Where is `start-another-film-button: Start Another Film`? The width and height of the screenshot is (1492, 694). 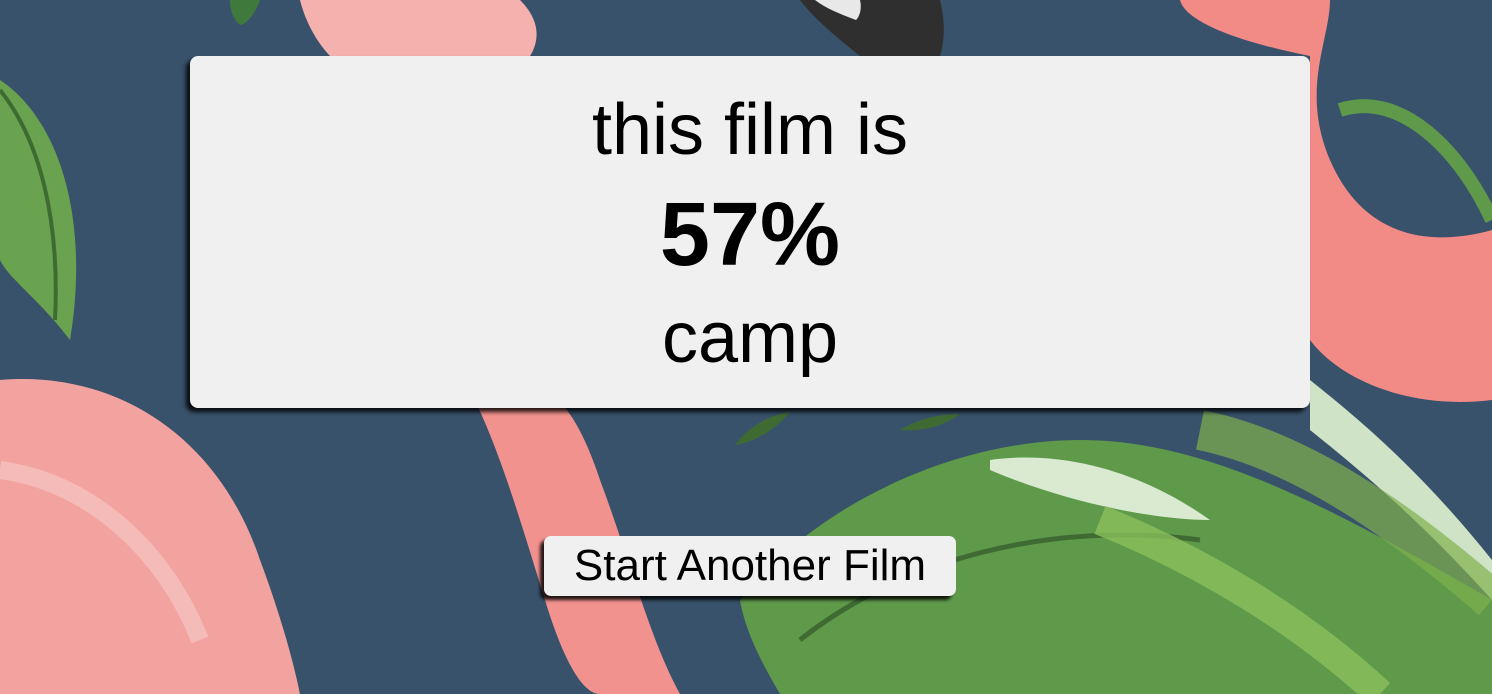 start-another-film-button: Start Another Film is located at coordinates (750, 566).